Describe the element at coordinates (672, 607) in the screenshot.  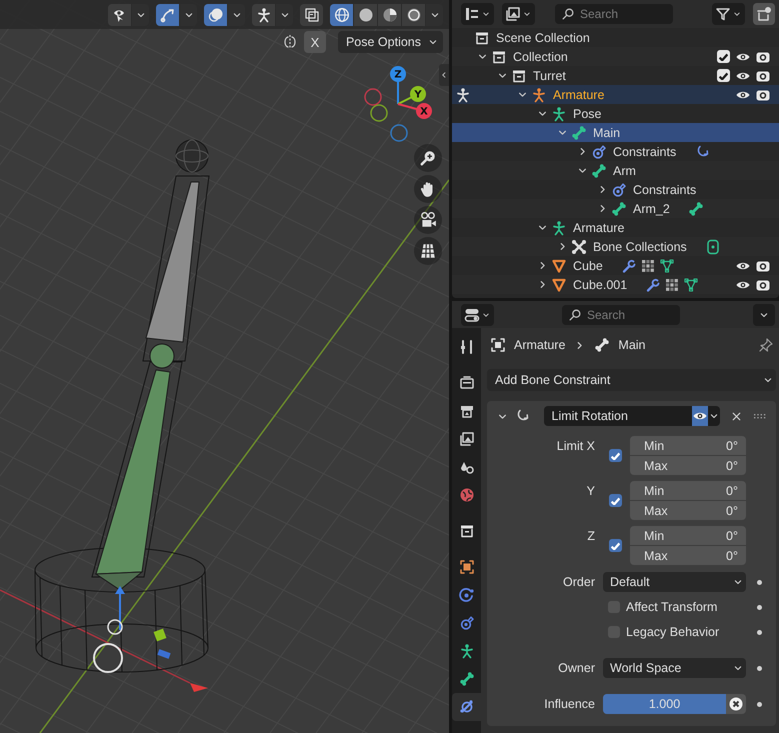
I see `checkbox-label: Affect Transform` at that location.